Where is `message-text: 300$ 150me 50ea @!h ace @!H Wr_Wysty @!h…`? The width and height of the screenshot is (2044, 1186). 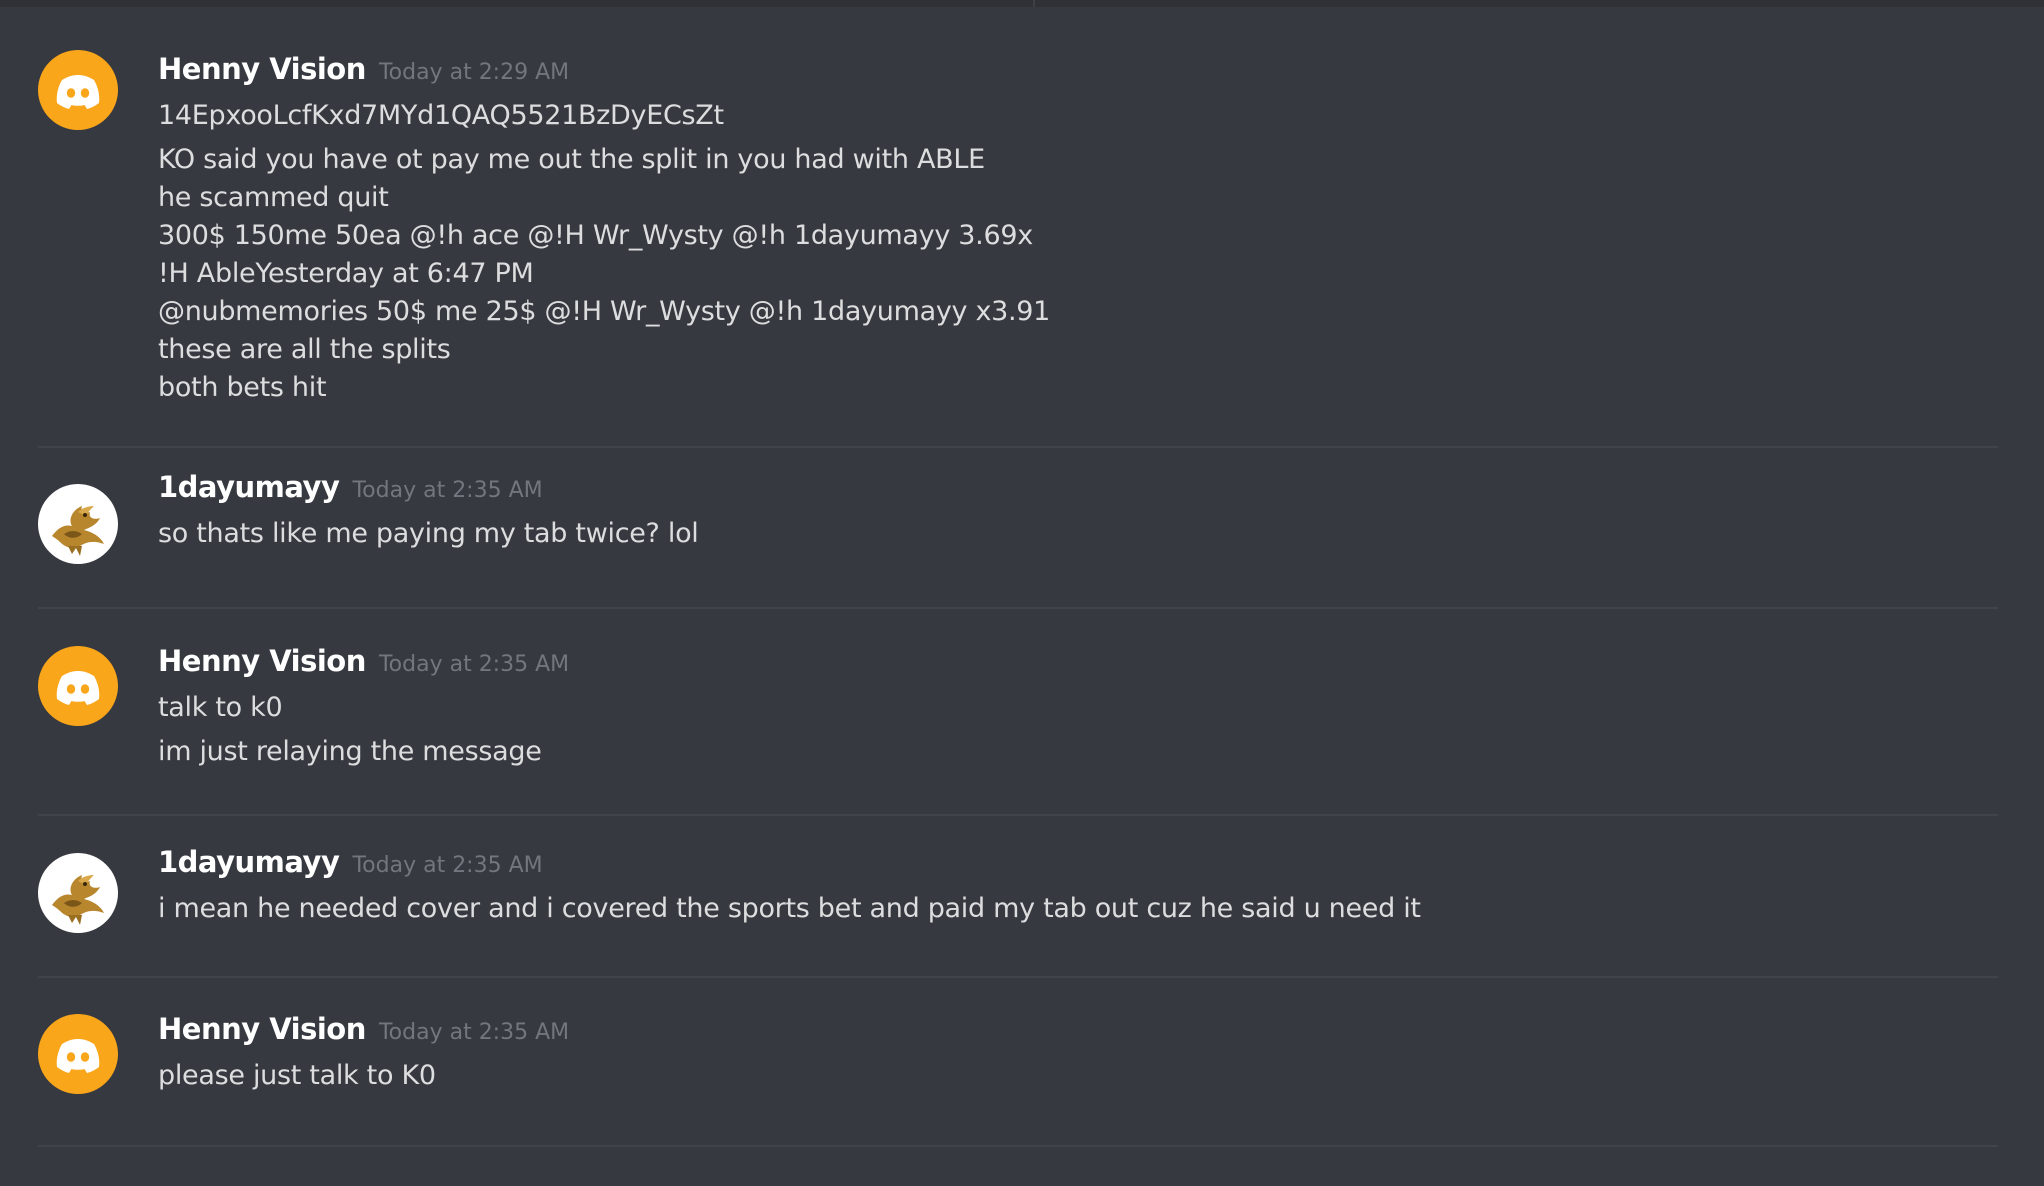
message-text: 300$ 150me 50ea @!h ace @!H Wr_Wysty @!h… is located at coordinates (595, 235).